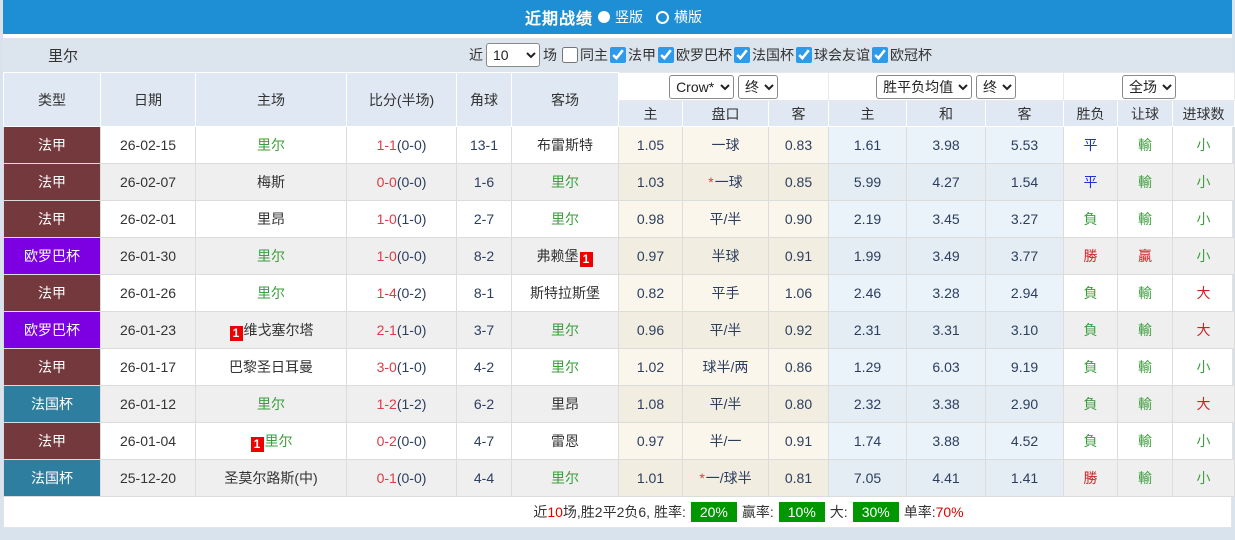 The height and width of the screenshot is (540, 1235). What do you see at coordinates (995, 86) in the screenshot?
I see `odds-time-select: 终` at bounding box center [995, 86].